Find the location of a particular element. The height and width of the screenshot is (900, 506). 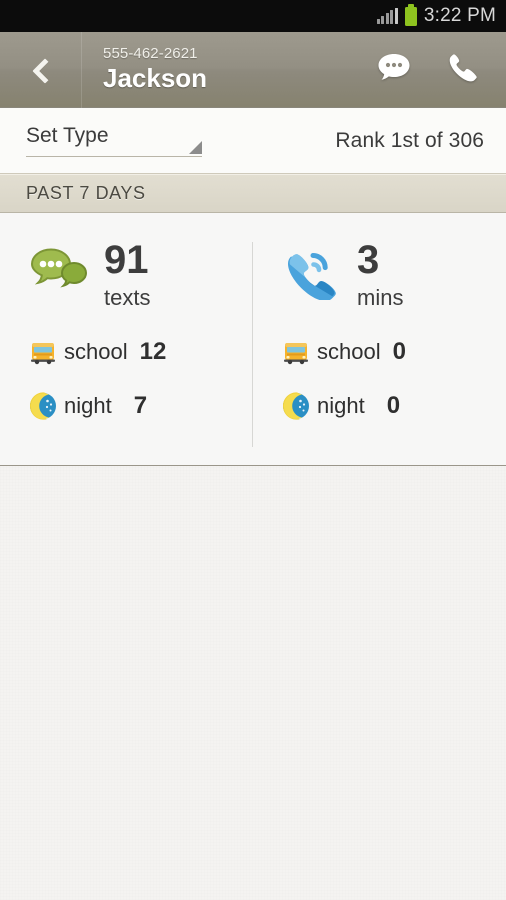

mins-night-row: night 0 is located at coordinates (392, 406).